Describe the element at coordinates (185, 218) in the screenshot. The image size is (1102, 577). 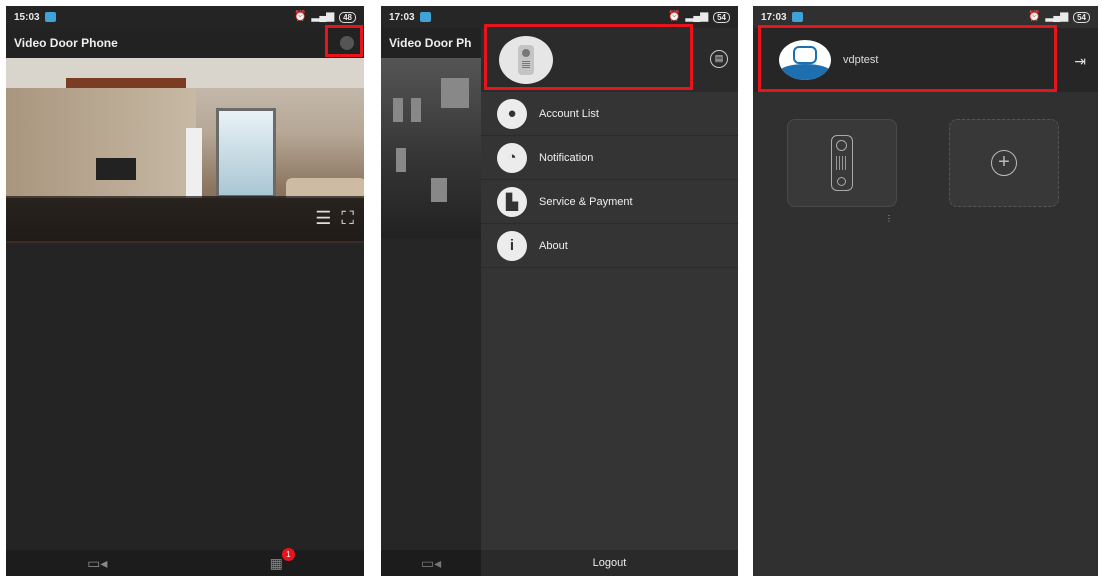
I see `video-controls-bar: ☰ ⛶` at that location.